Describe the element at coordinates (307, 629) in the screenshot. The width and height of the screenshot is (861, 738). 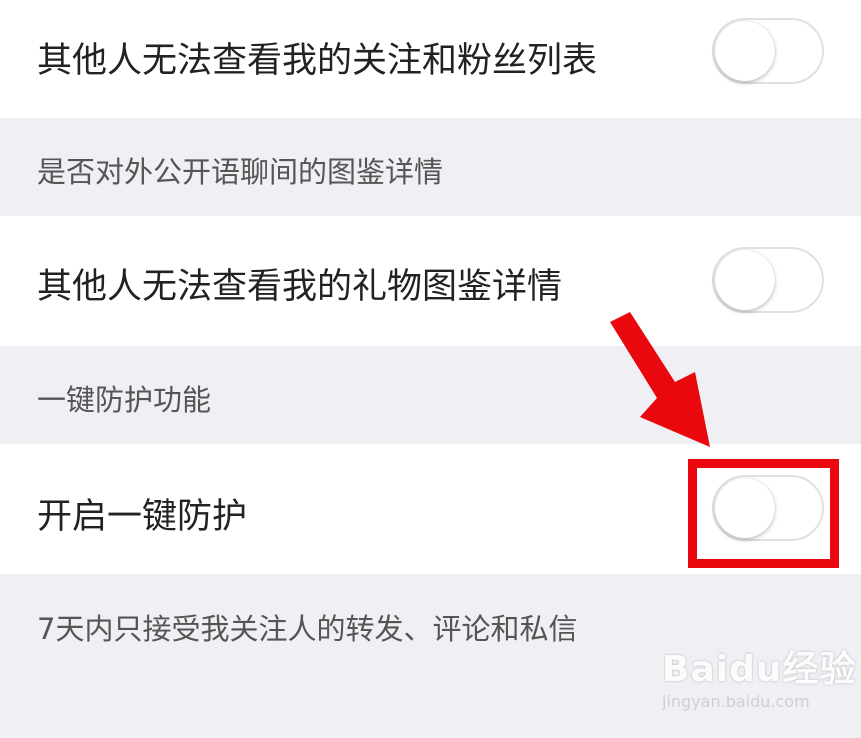
I see `footer-description-text: 7天内只接受我关注人的转发、评论和私信` at that location.